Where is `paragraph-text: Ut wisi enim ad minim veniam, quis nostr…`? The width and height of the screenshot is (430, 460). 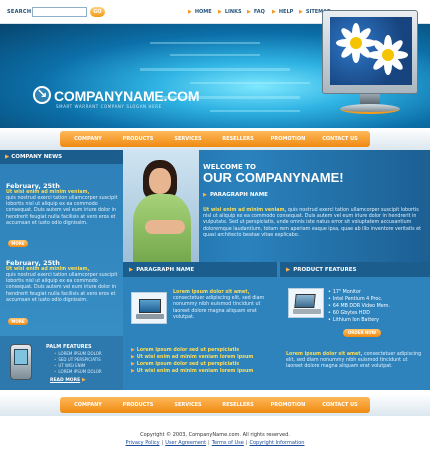
paragraph-text: Ut wisi enim ad minim veniam, quis nostr… is located at coordinates (312, 223).